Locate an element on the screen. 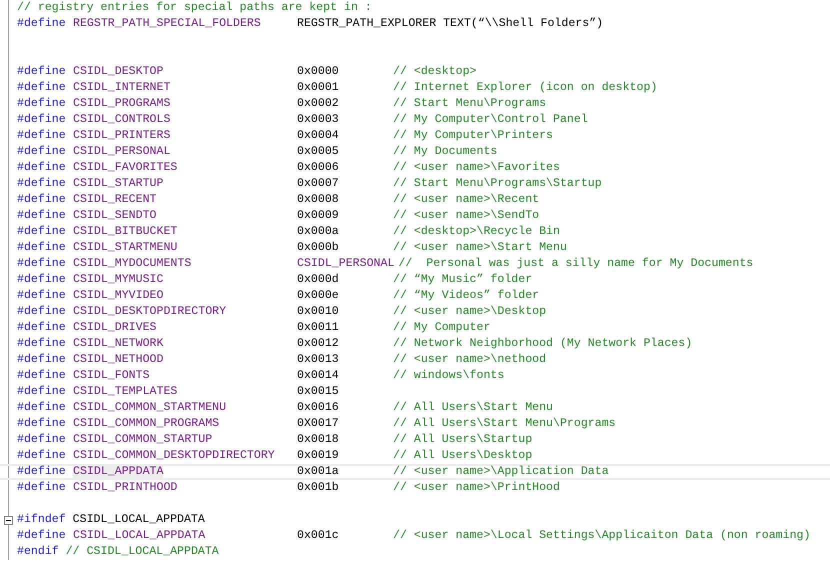 The height and width of the screenshot is (563, 830). macro-value: 0x0018 is located at coordinates (318, 440).